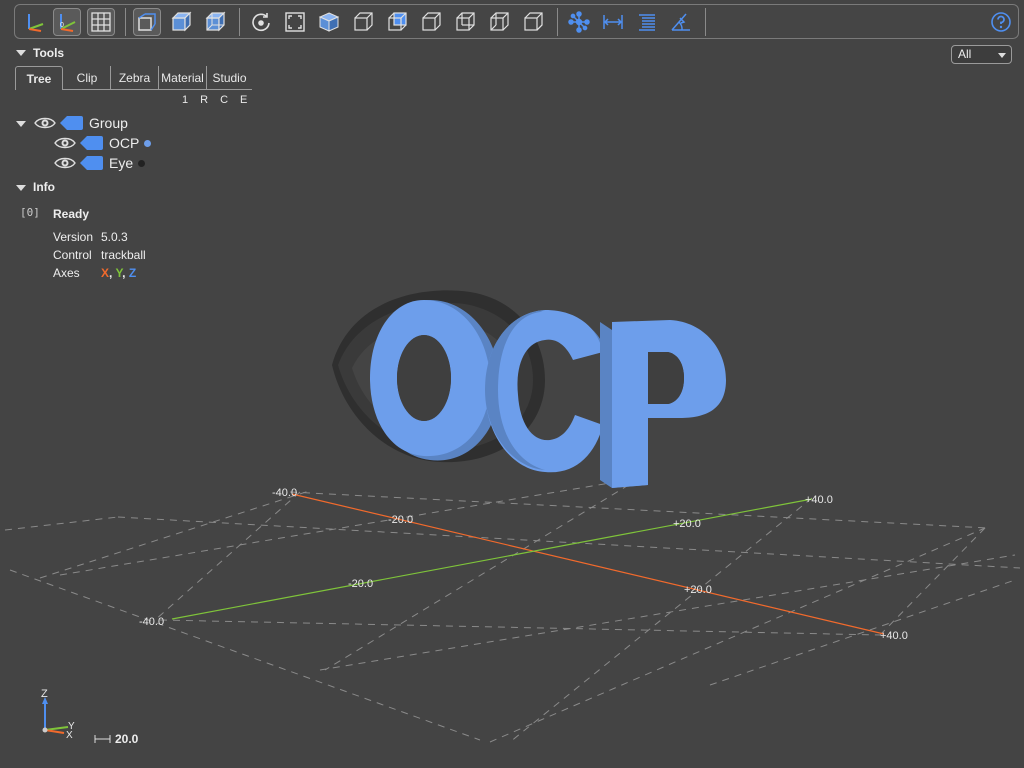 Image resolution: width=1024 pixels, height=768 pixels. I want to click on iso-view-icon, so click(329, 22).